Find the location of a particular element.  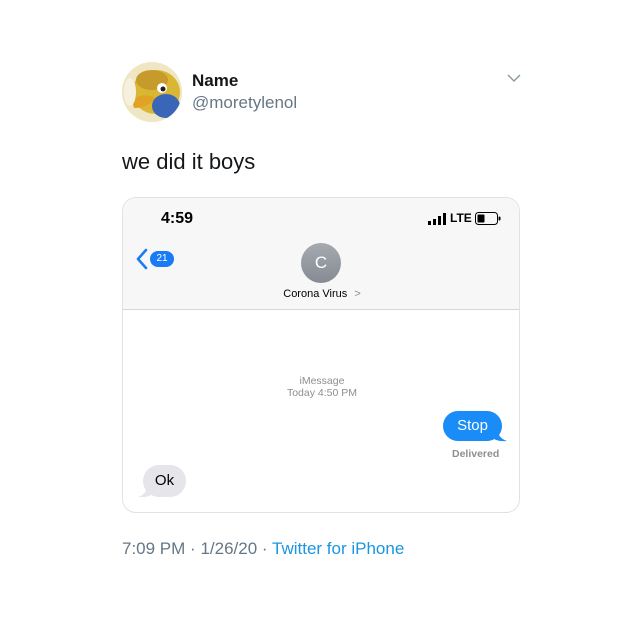

unread-count-badge: 21 is located at coordinates (162, 259).